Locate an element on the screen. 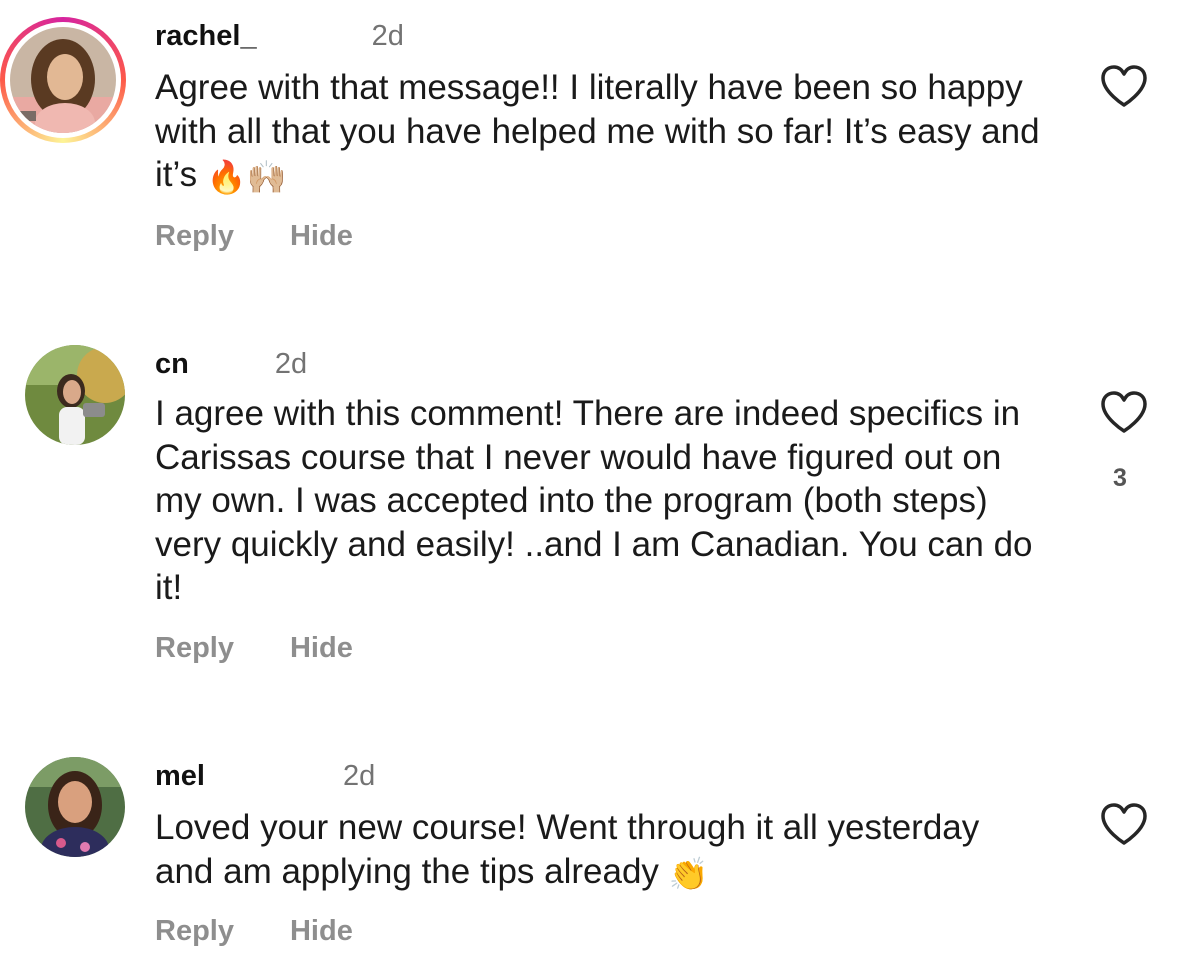 The height and width of the screenshot is (973, 1179). avatar-with-story-ring is located at coordinates (63, 80).